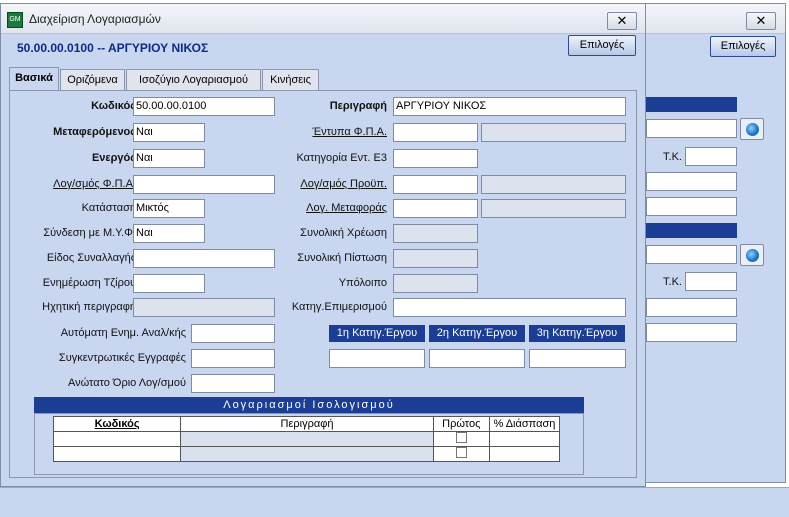  What do you see at coordinates (113, 48) in the screenshot?
I see `account-title: 50.00.00.0100 -- ΑΡΓΥΡΙΟΥ ΝΙΚΟΣ` at bounding box center [113, 48].